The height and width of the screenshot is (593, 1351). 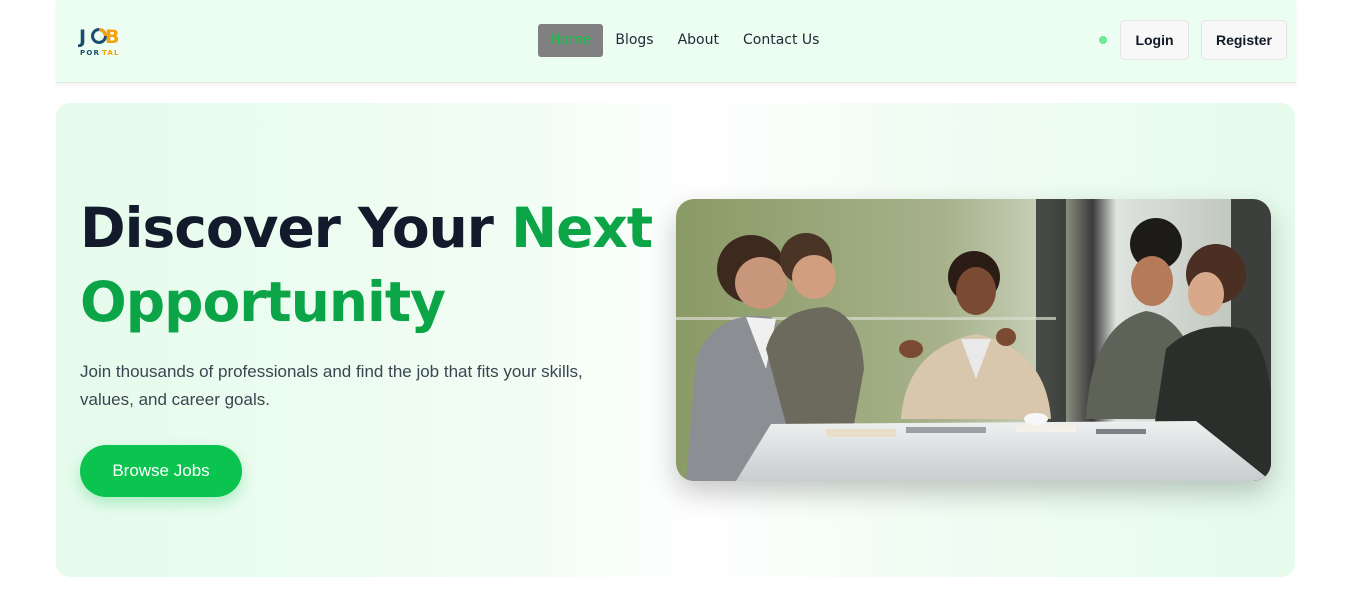 I want to click on nav-link-about: About, so click(x=698, y=40).